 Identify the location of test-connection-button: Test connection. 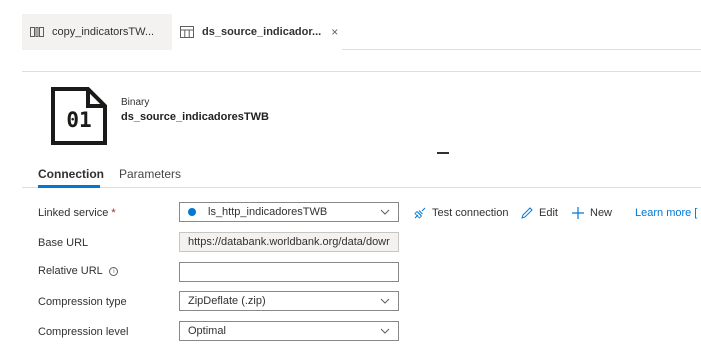
(460, 213).